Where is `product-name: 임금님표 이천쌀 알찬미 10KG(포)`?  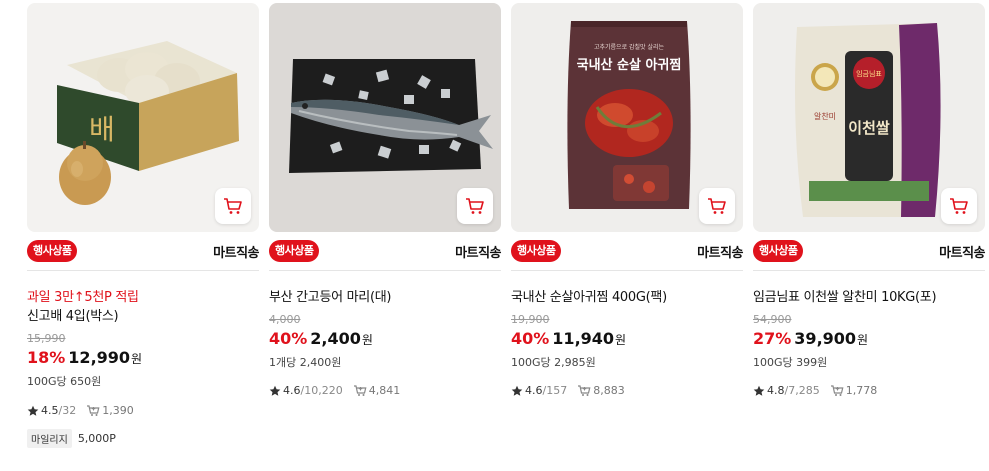 product-name: 임금님표 이천쌀 알찬미 10KG(포) is located at coordinates (845, 295).